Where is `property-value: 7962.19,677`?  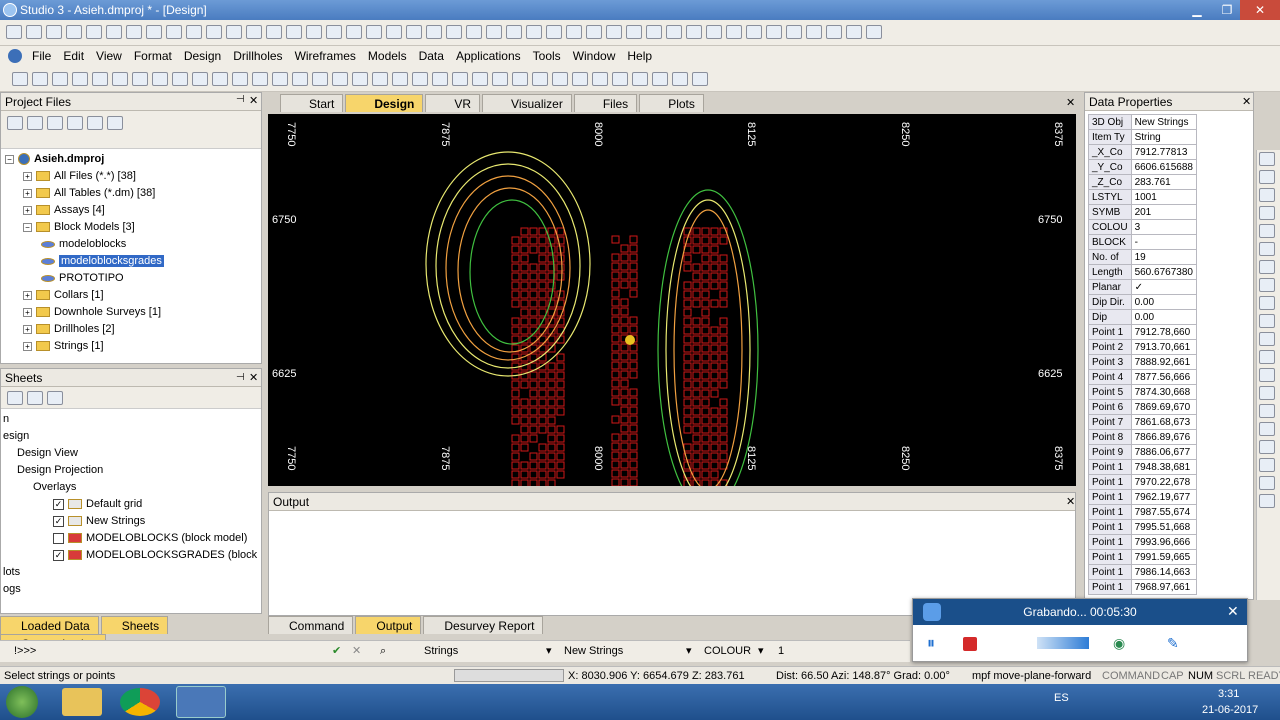
property-value: 7962.19,677 is located at coordinates (1163, 497).